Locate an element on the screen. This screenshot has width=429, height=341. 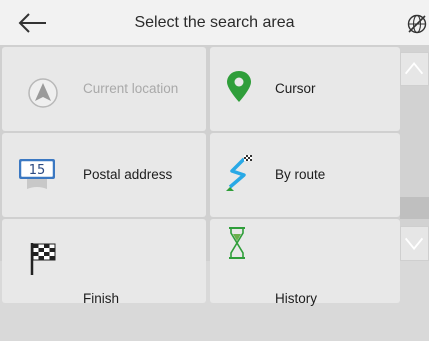
map-pin-icon is located at coordinates (239, 86).